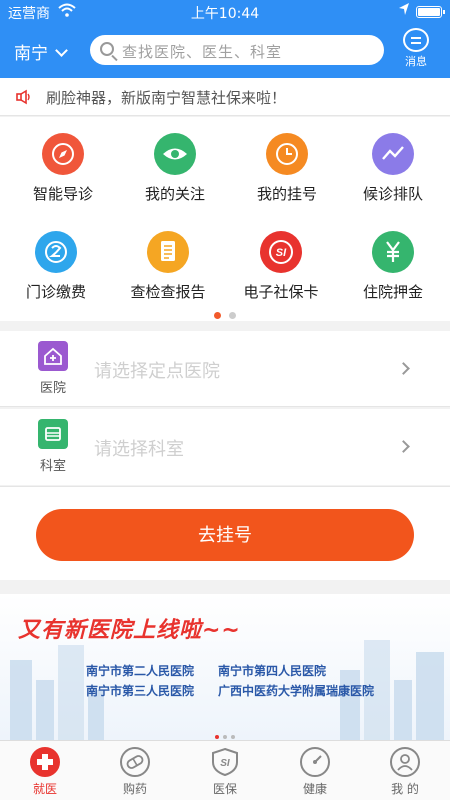 The width and height of the screenshot is (450, 800). Describe the element at coordinates (61, 50) in the screenshot. I see `chevron-down-icon` at that location.